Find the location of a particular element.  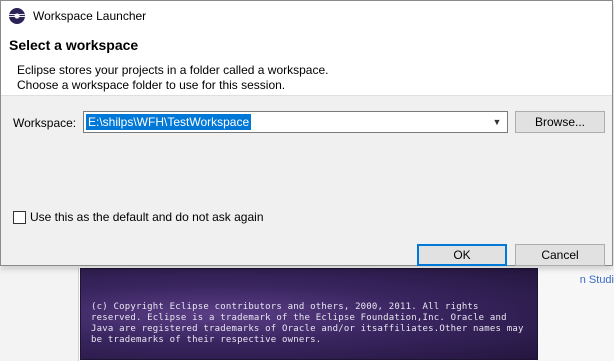

workspace-path-value: E:\shilps\WFH\TestWorkspace is located at coordinates (169, 122).